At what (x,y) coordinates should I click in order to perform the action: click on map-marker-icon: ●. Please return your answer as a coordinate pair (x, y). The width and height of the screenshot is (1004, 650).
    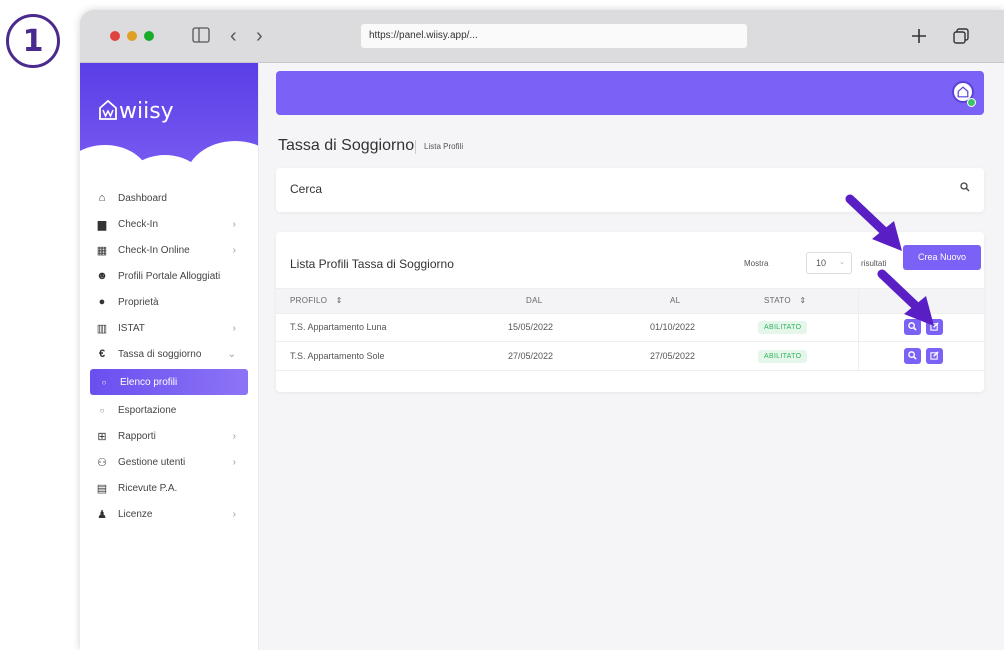
    Looking at the image, I should click on (102, 302).